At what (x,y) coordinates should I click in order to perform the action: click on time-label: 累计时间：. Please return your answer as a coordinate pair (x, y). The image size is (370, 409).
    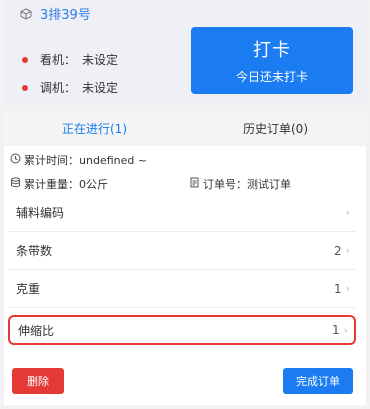
    Looking at the image, I should click on (51, 160).